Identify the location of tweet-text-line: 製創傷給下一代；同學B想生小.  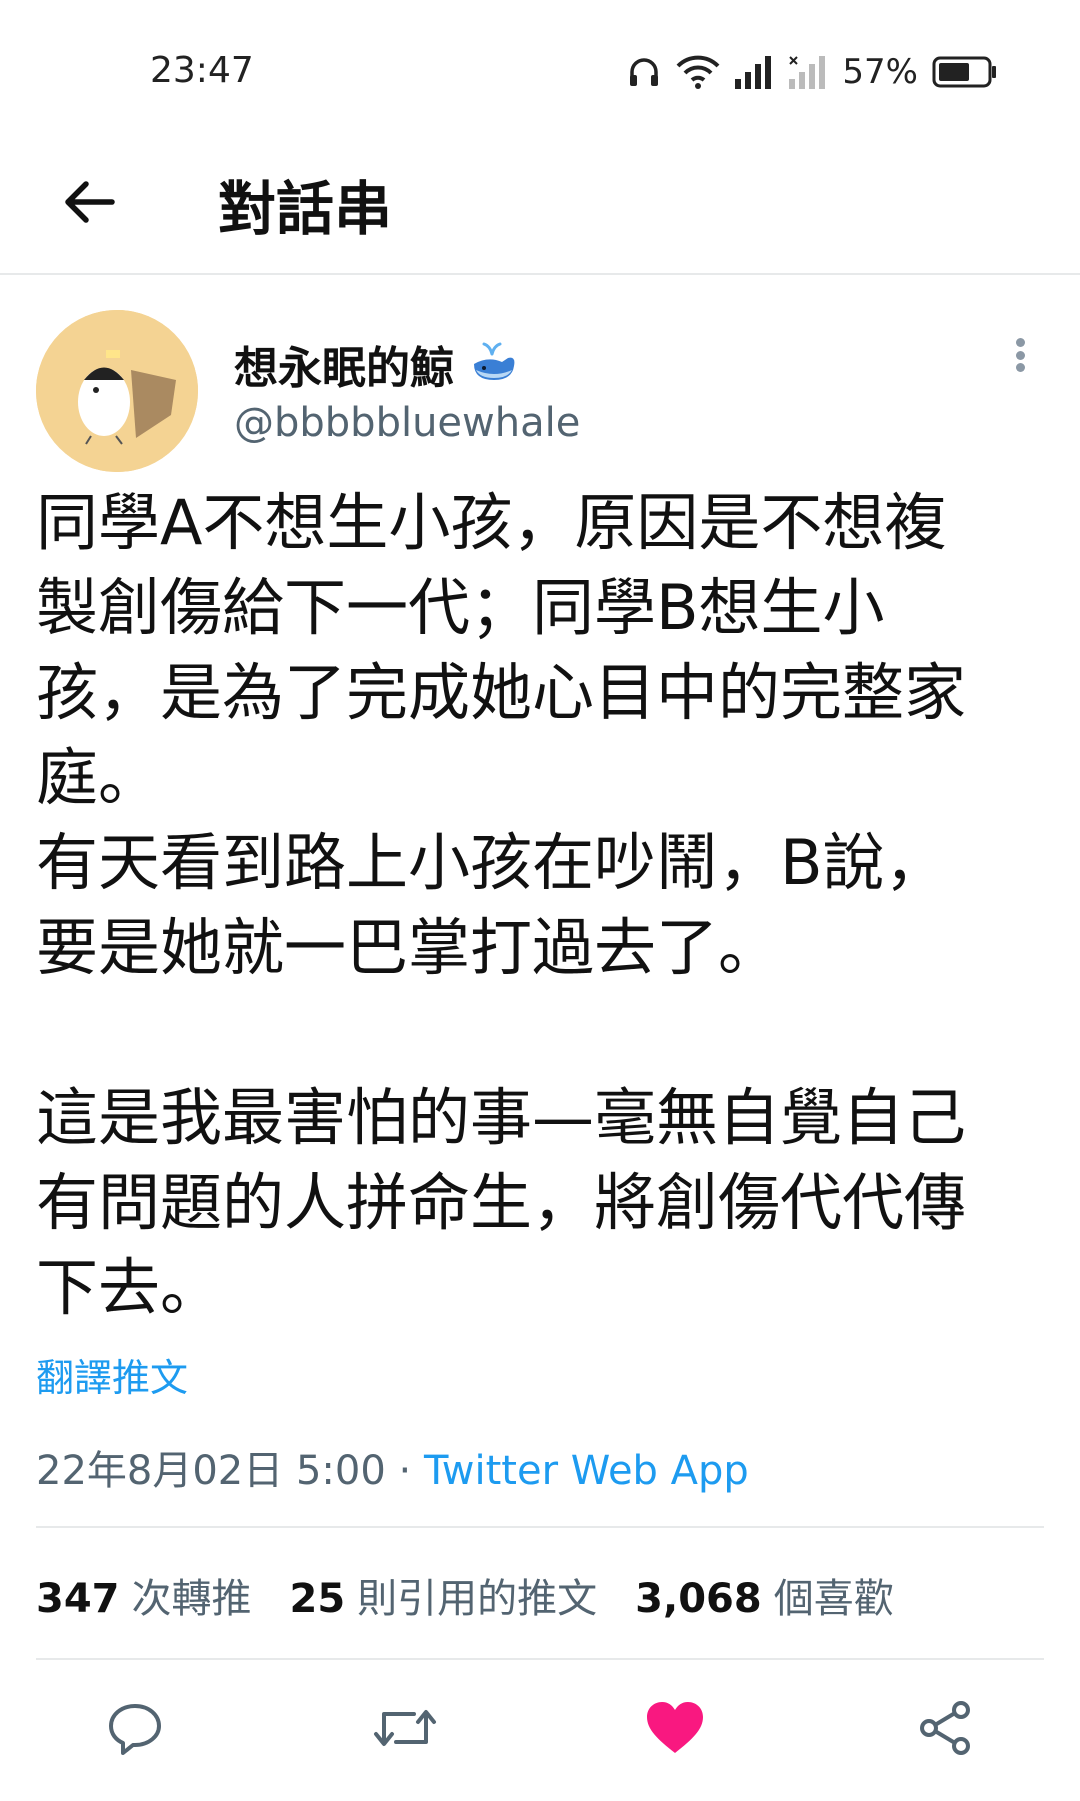
(460, 607).